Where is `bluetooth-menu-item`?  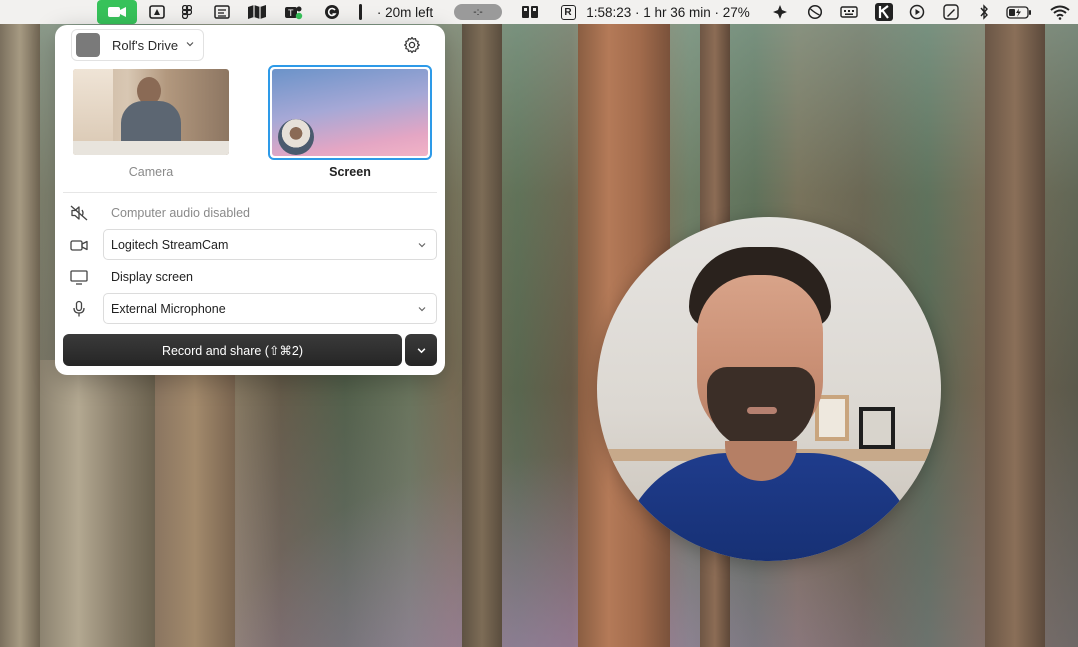 bluetooth-menu-item is located at coordinates (984, 12).